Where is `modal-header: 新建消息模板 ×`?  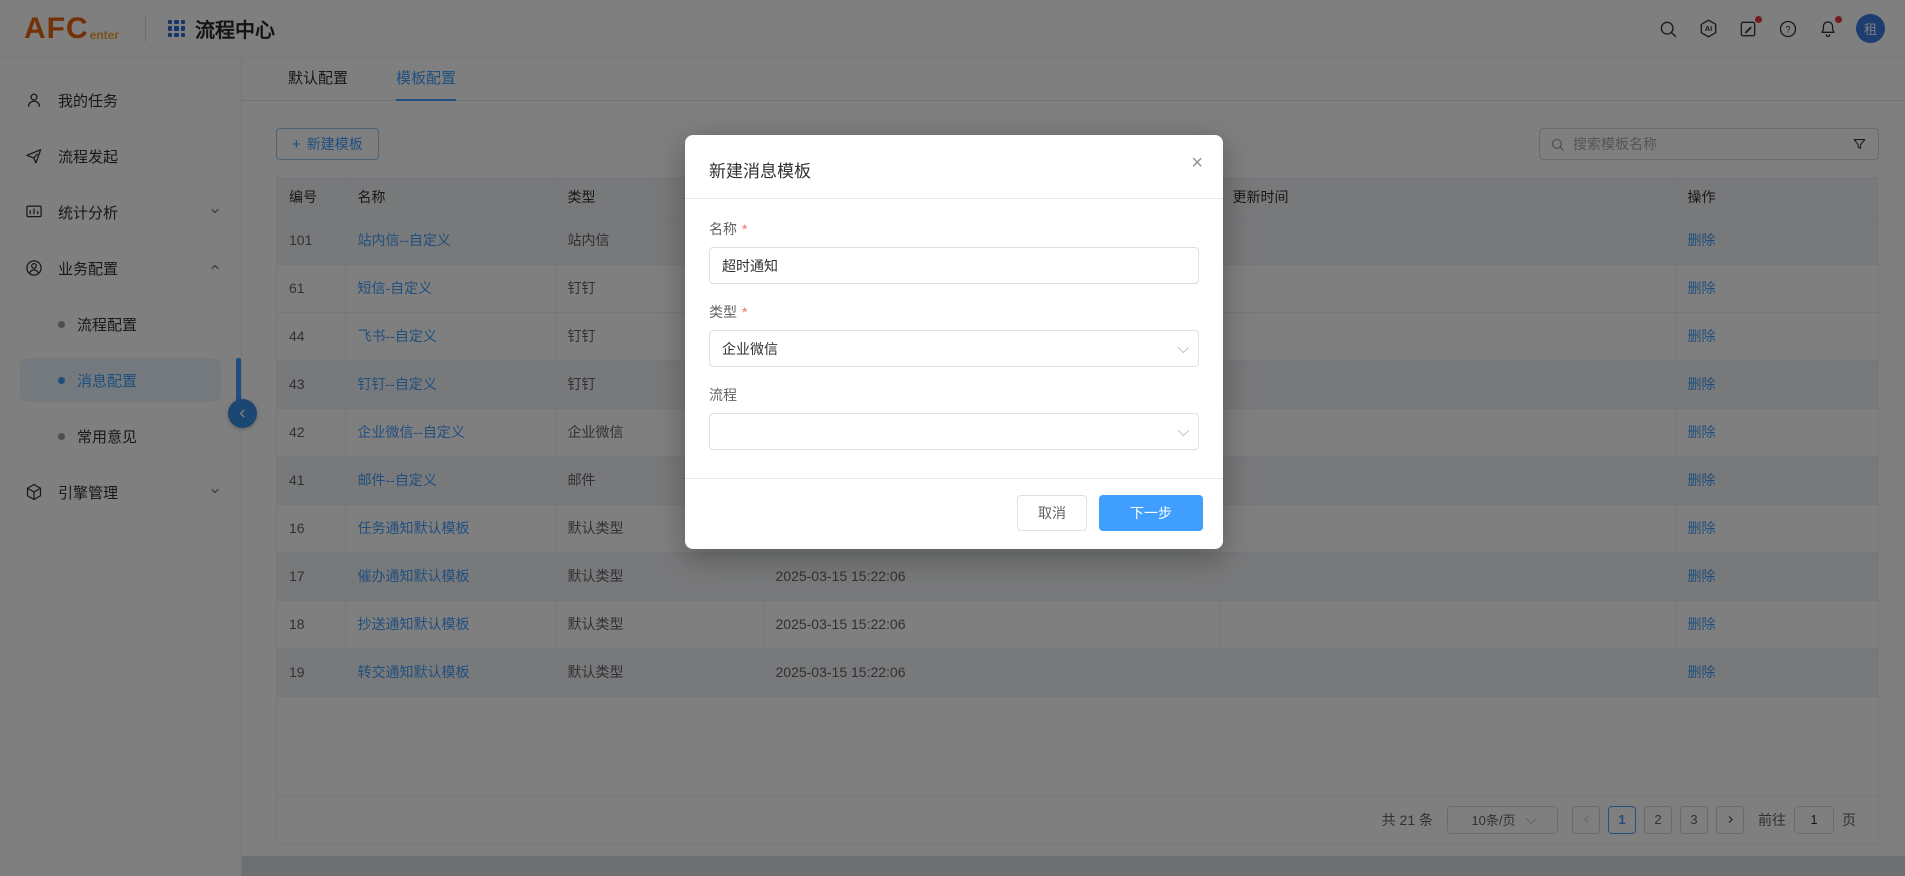
modal-header: 新建消息模板 × is located at coordinates (954, 167).